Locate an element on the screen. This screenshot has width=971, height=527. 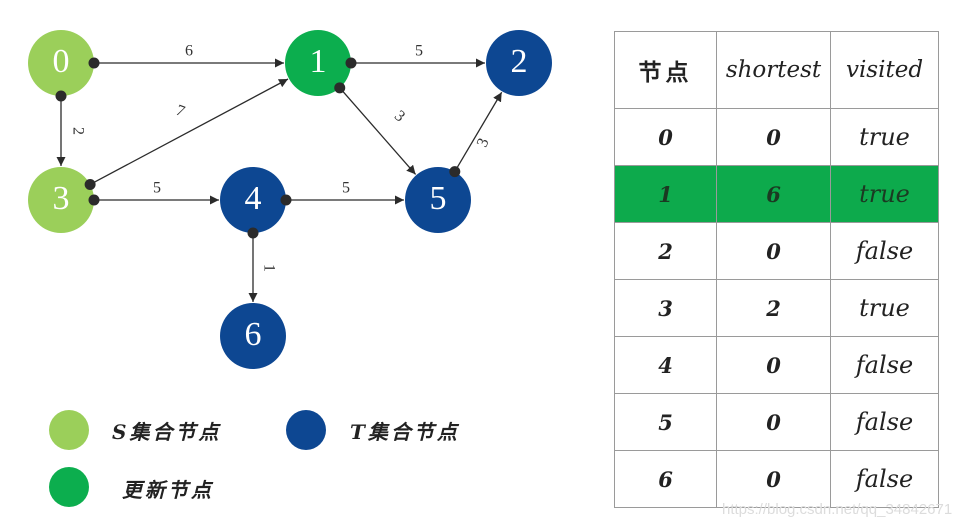
cell-node: 1 is located at coordinates (665, 194).